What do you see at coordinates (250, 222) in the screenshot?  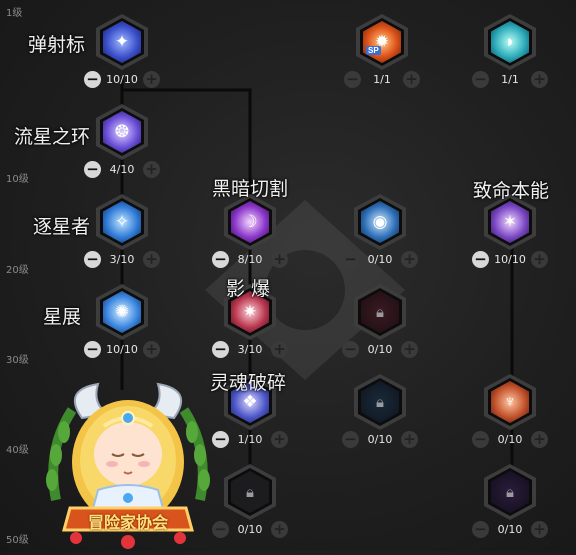 I see `dark-cut-icon: ☽` at bounding box center [250, 222].